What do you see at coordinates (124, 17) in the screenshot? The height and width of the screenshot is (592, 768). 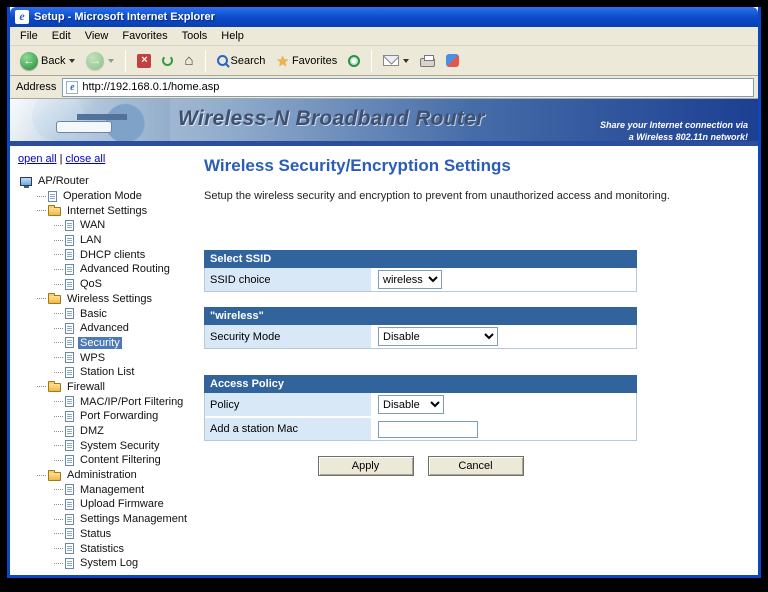 I see `window-title: Setup - Microsoft Internet Explorer` at bounding box center [124, 17].